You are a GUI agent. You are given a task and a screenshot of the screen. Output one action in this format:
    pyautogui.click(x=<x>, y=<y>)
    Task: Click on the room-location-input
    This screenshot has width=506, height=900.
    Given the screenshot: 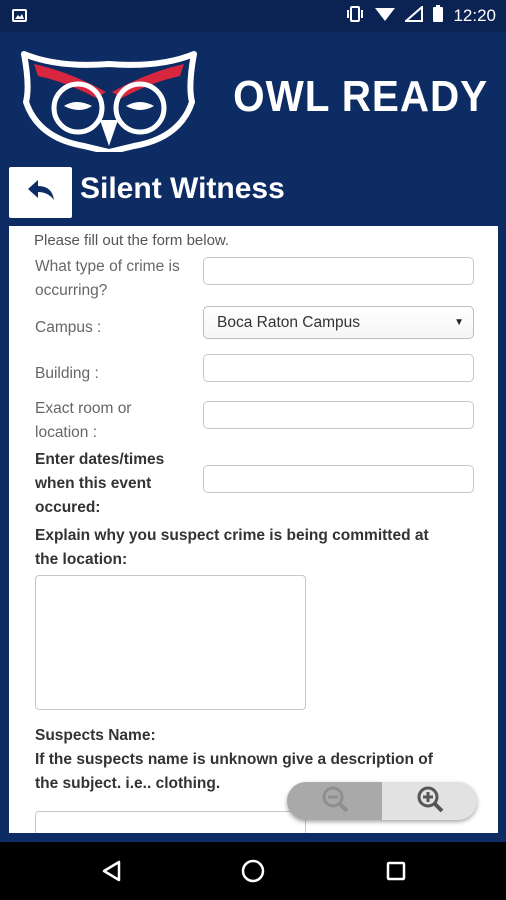 What is the action you would take?
    pyautogui.click(x=338, y=415)
    